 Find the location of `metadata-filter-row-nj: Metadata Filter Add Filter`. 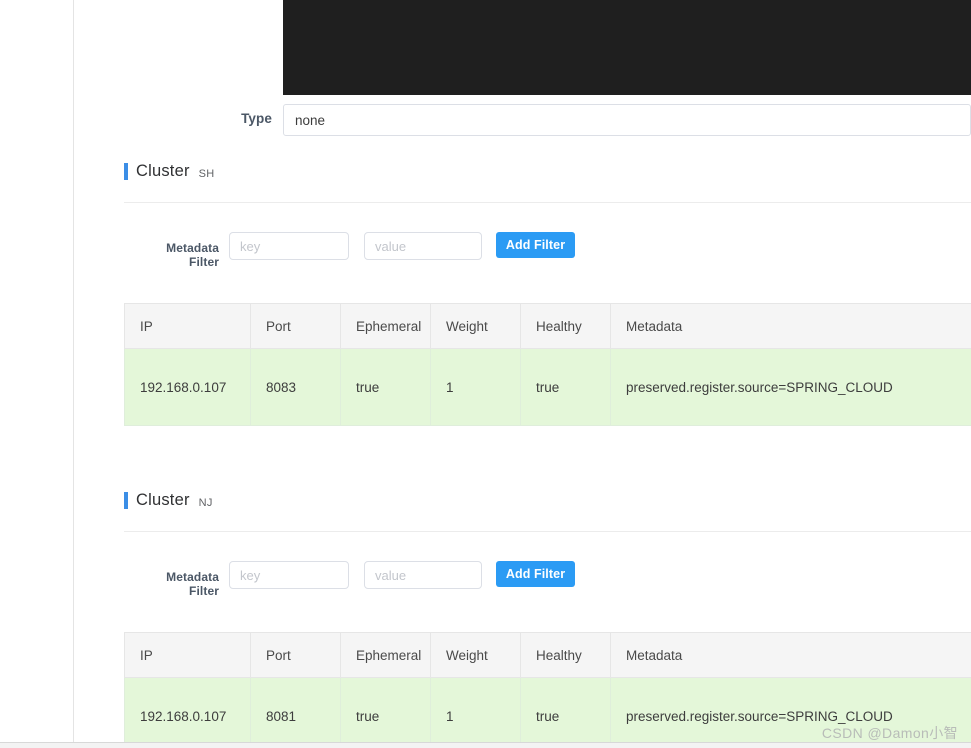

metadata-filter-row-nj: Metadata Filter Add Filter is located at coordinates (547, 579).